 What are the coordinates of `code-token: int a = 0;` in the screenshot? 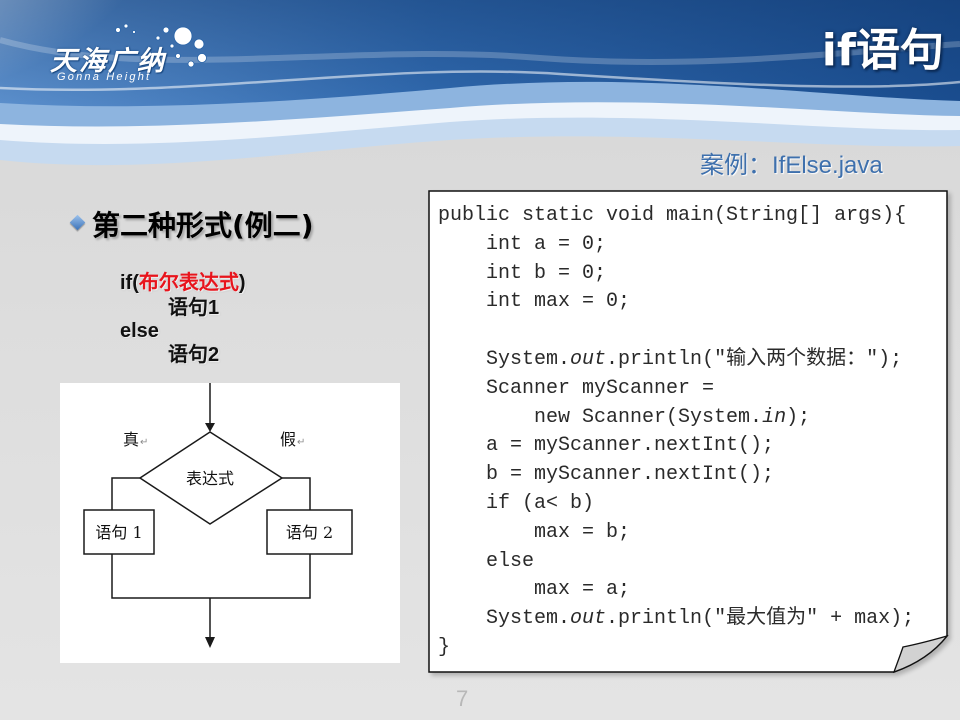 It's located at (522, 244).